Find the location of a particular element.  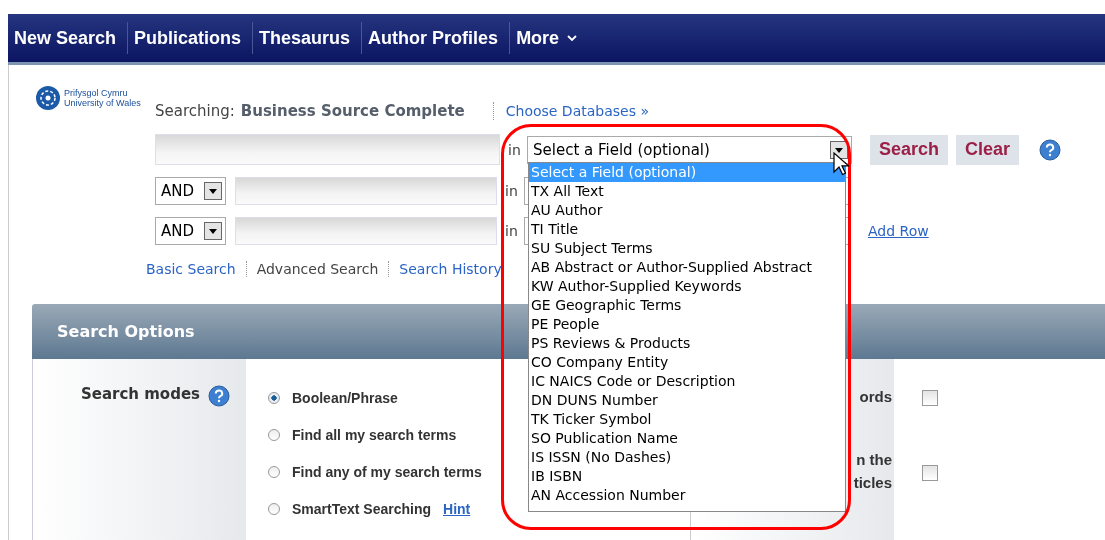

search-form-button: Clear is located at coordinates (988, 149).